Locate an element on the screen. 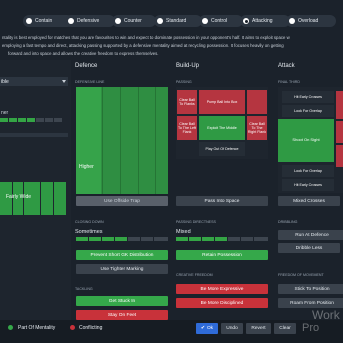 This screenshot has width=343, height=343. revert-button: Revert is located at coordinates (258, 328).